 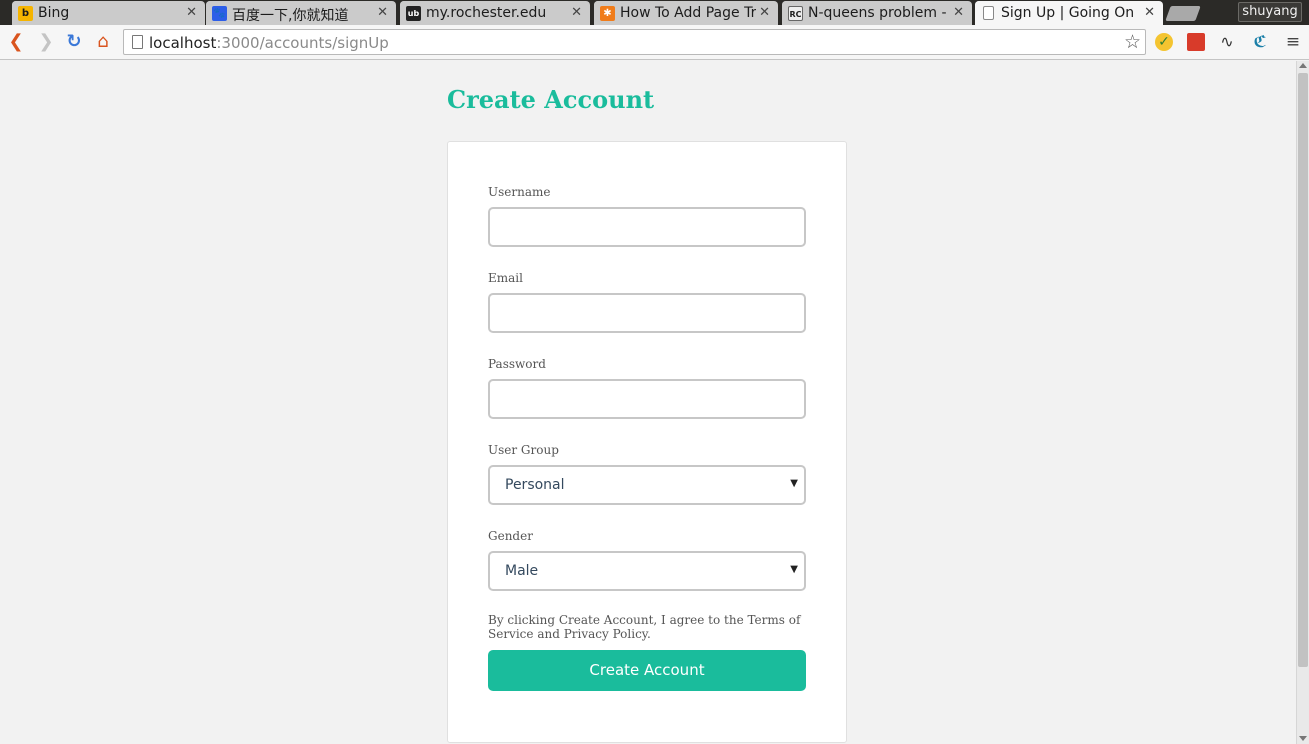 I want to click on extension-bookmark-icon, so click(x=1196, y=42).